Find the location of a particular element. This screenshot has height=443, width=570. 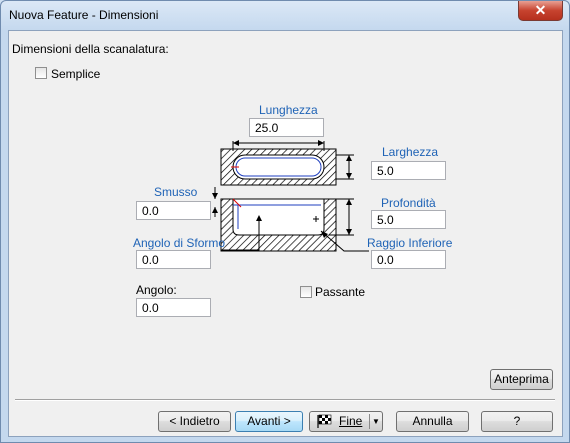

larghezza-input: 5.0 is located at coordinates (408, 170).